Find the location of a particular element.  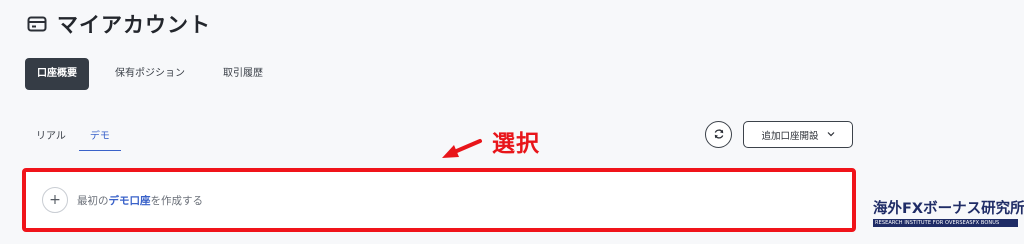

page-title: マイアカウント is located at coordinates (134, 25).